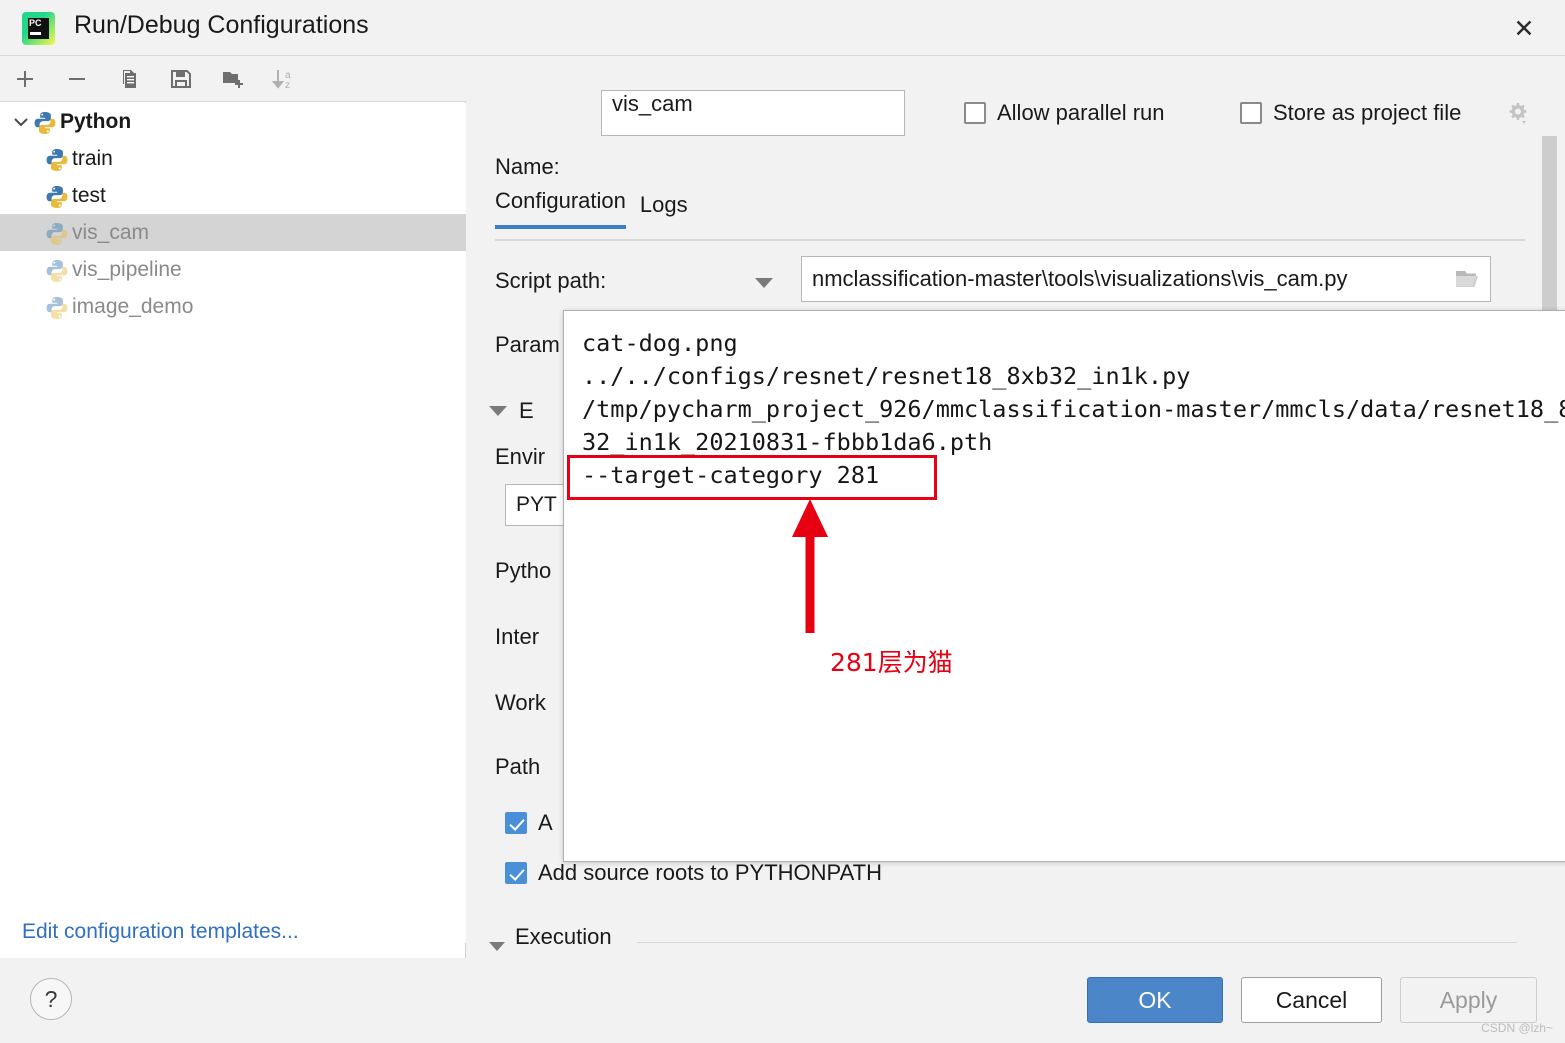 The height and width of the screenshot is (1043, 1565). Describe the element at coordinates (529, 823) in the screenshot. I see `add-content-roots-checkbox: A` at that location.